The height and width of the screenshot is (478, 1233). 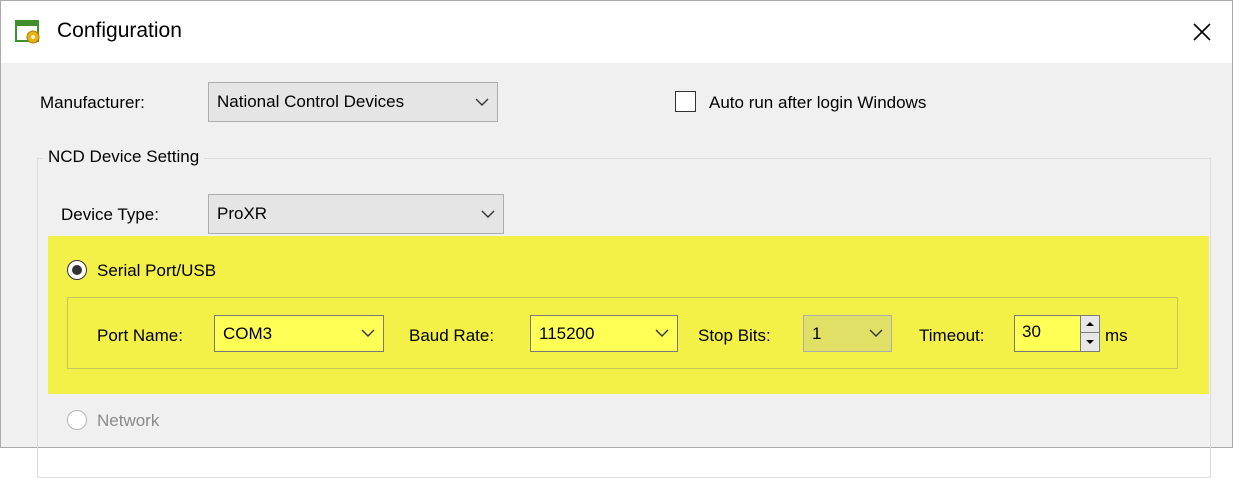 I want to click on stop-bits-value: 1, so click(x=817, y=333).